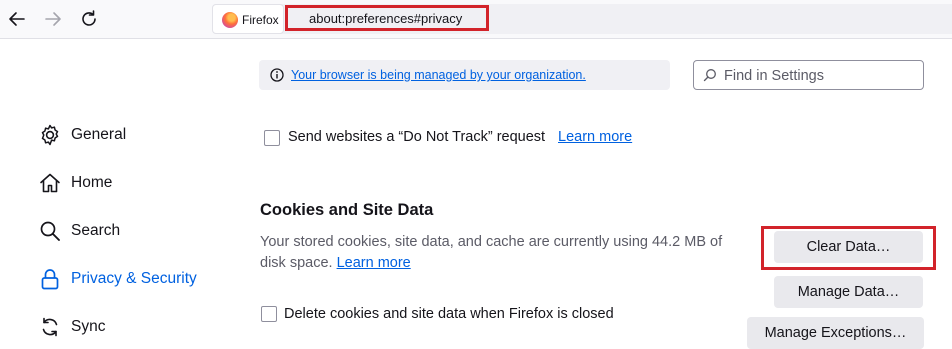 This screenshot has width=952, height=349. I want to click on url-annotation-box, so click(387, 18).